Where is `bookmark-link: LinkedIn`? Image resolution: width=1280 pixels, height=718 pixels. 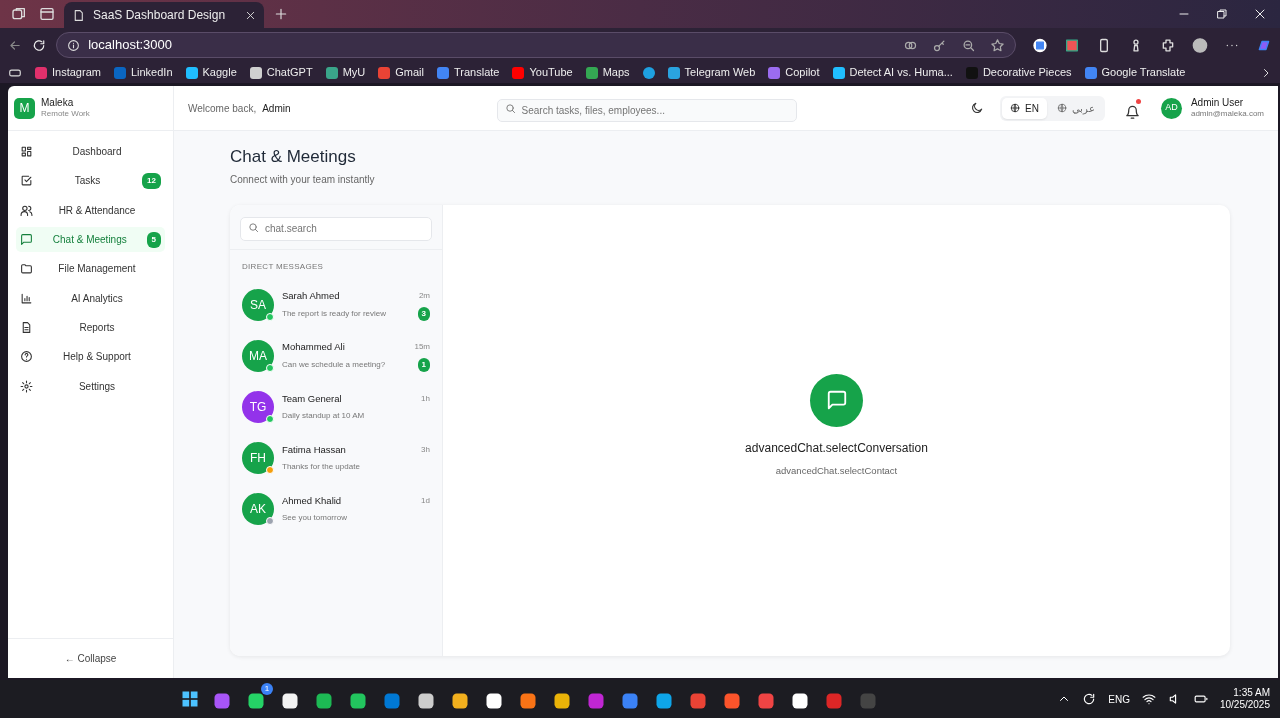
bookmark-link: LinkedIn is located at coordinates (143, 72).